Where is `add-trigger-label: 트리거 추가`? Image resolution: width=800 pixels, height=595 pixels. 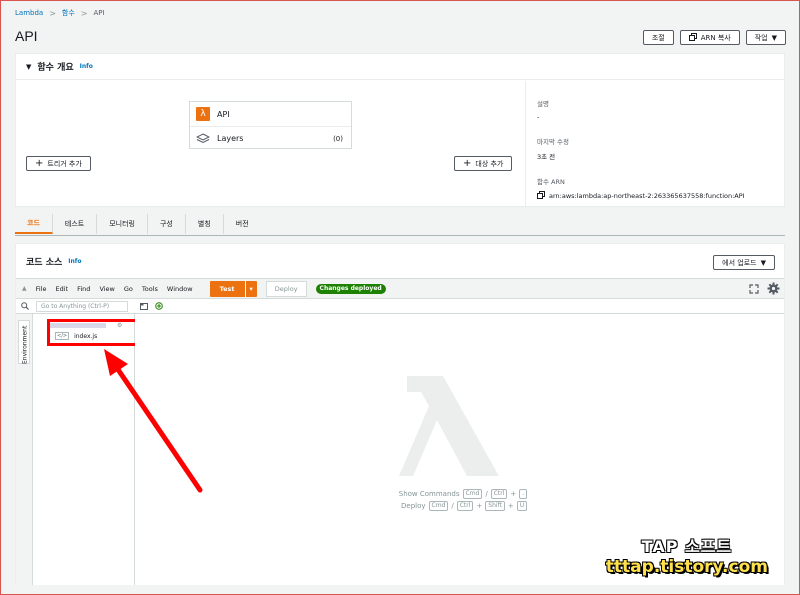 add-trigger-label: 트리거 추가 is located at coordinates (64, 163).